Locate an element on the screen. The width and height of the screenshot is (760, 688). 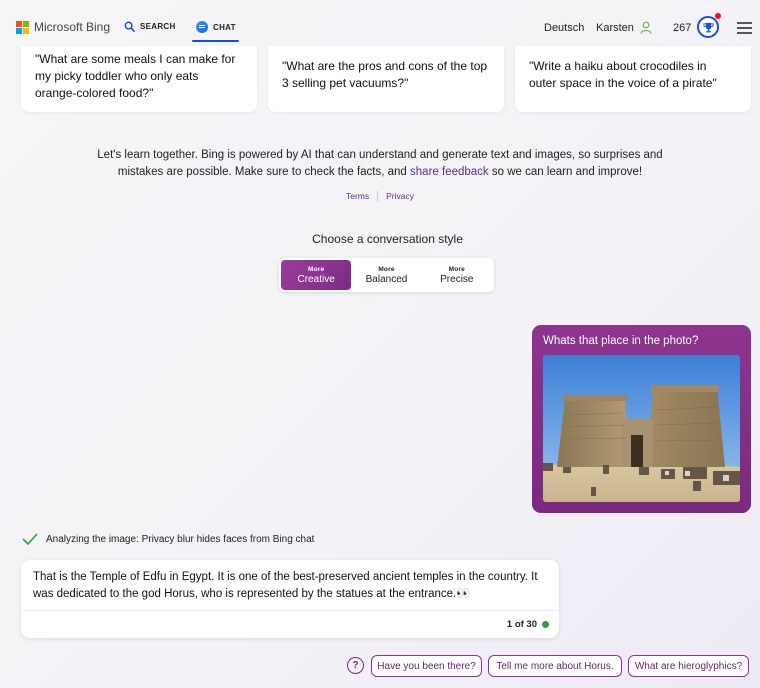
legal-links: Terms Privacy is located at coordinates (380, 197).